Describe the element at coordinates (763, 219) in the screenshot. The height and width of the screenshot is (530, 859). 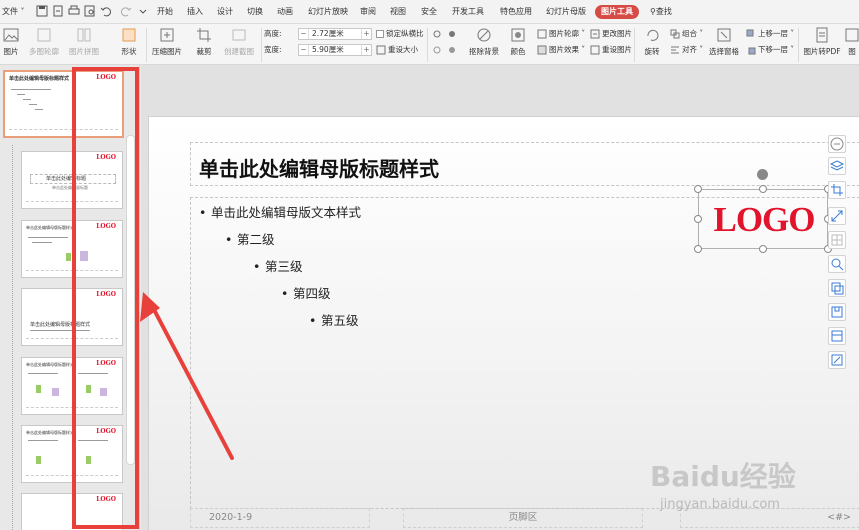
I see `logo-picture: LOGO` at that location.